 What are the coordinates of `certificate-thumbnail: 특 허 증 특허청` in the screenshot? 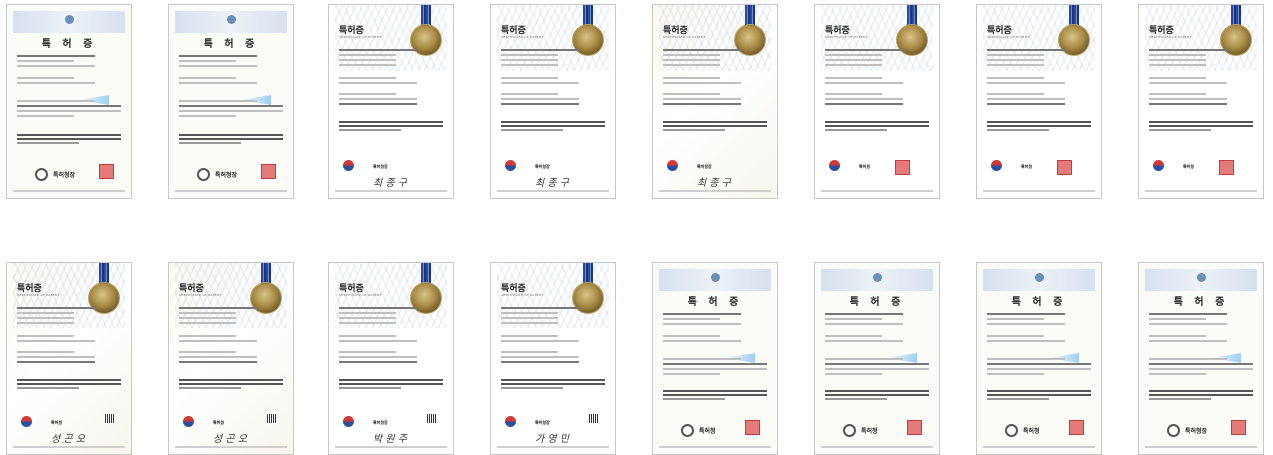 It's located at (877, 358).